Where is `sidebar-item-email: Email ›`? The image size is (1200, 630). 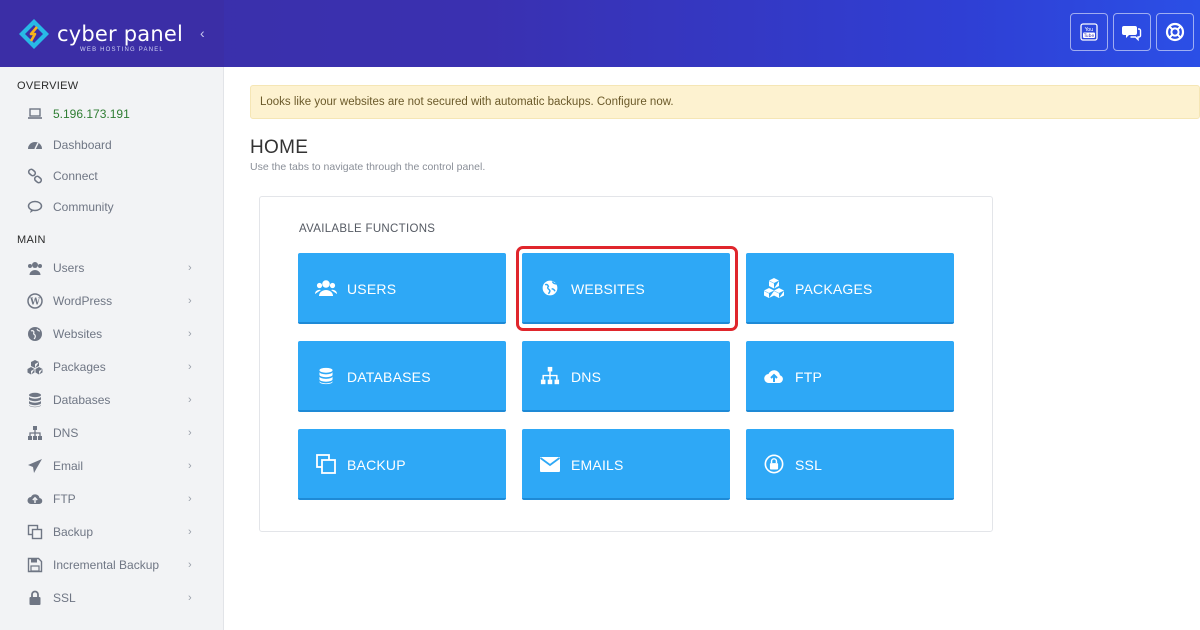 sidebar-item-email: Email › is located at coordinates (112, 466).